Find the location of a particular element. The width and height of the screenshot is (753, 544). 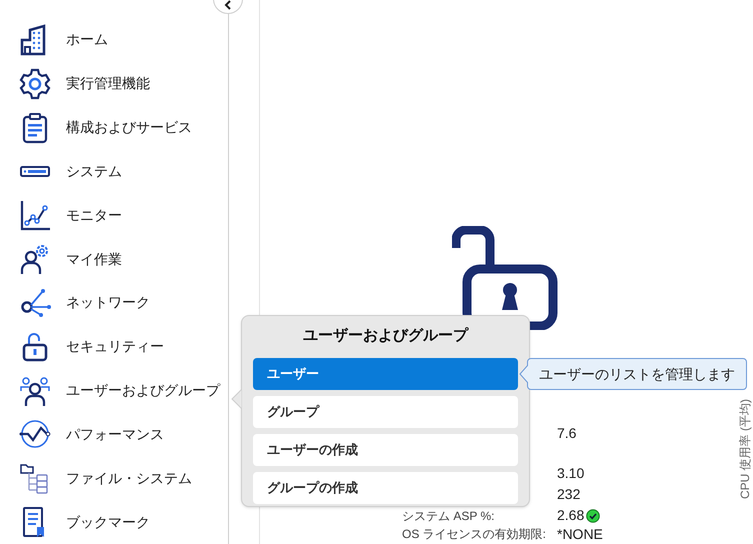

sidebar-item: ファイル・システム is located at coordinates (114, 478).